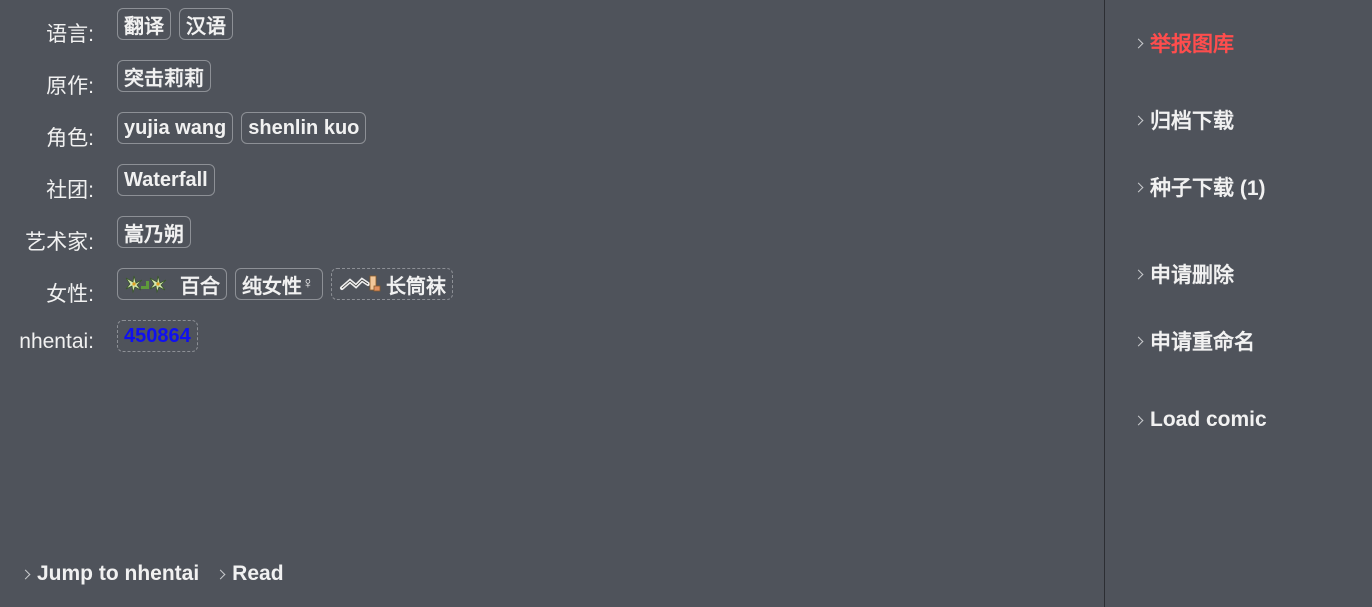 The image size is (1372, 607). I want to click on tag-parody-assault-lily: 突击莉莉, so click(164, 76).